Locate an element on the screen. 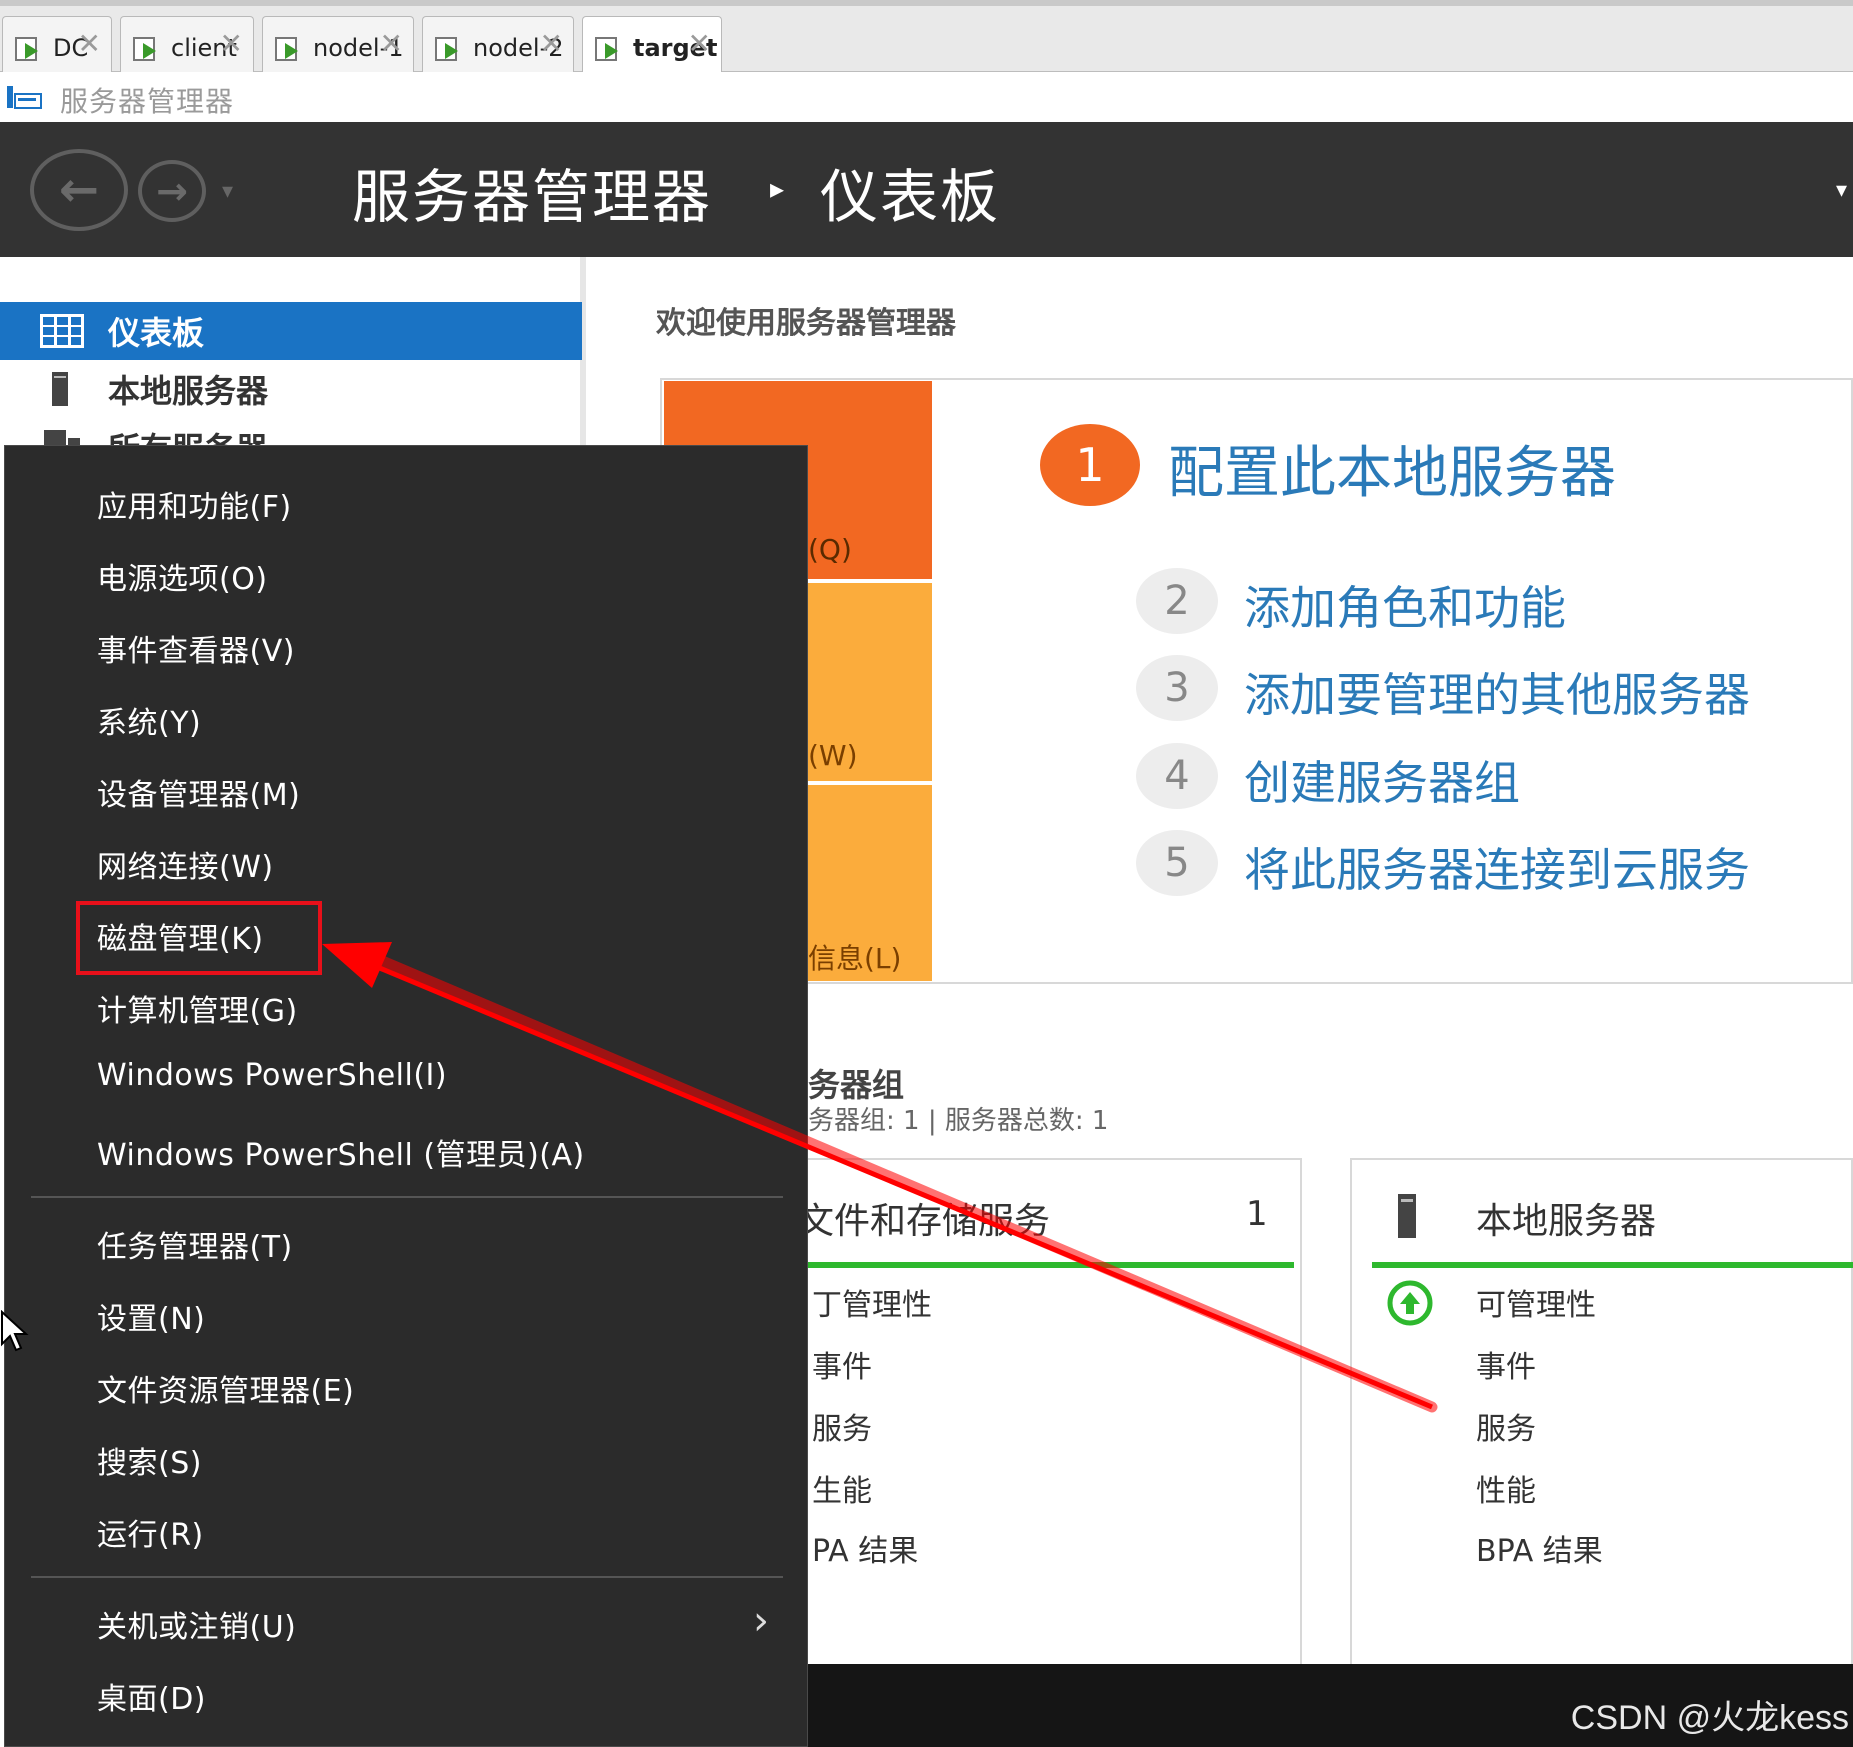  breadcrumb-root: 服务器管理器 is located at coordinates (532, 197).